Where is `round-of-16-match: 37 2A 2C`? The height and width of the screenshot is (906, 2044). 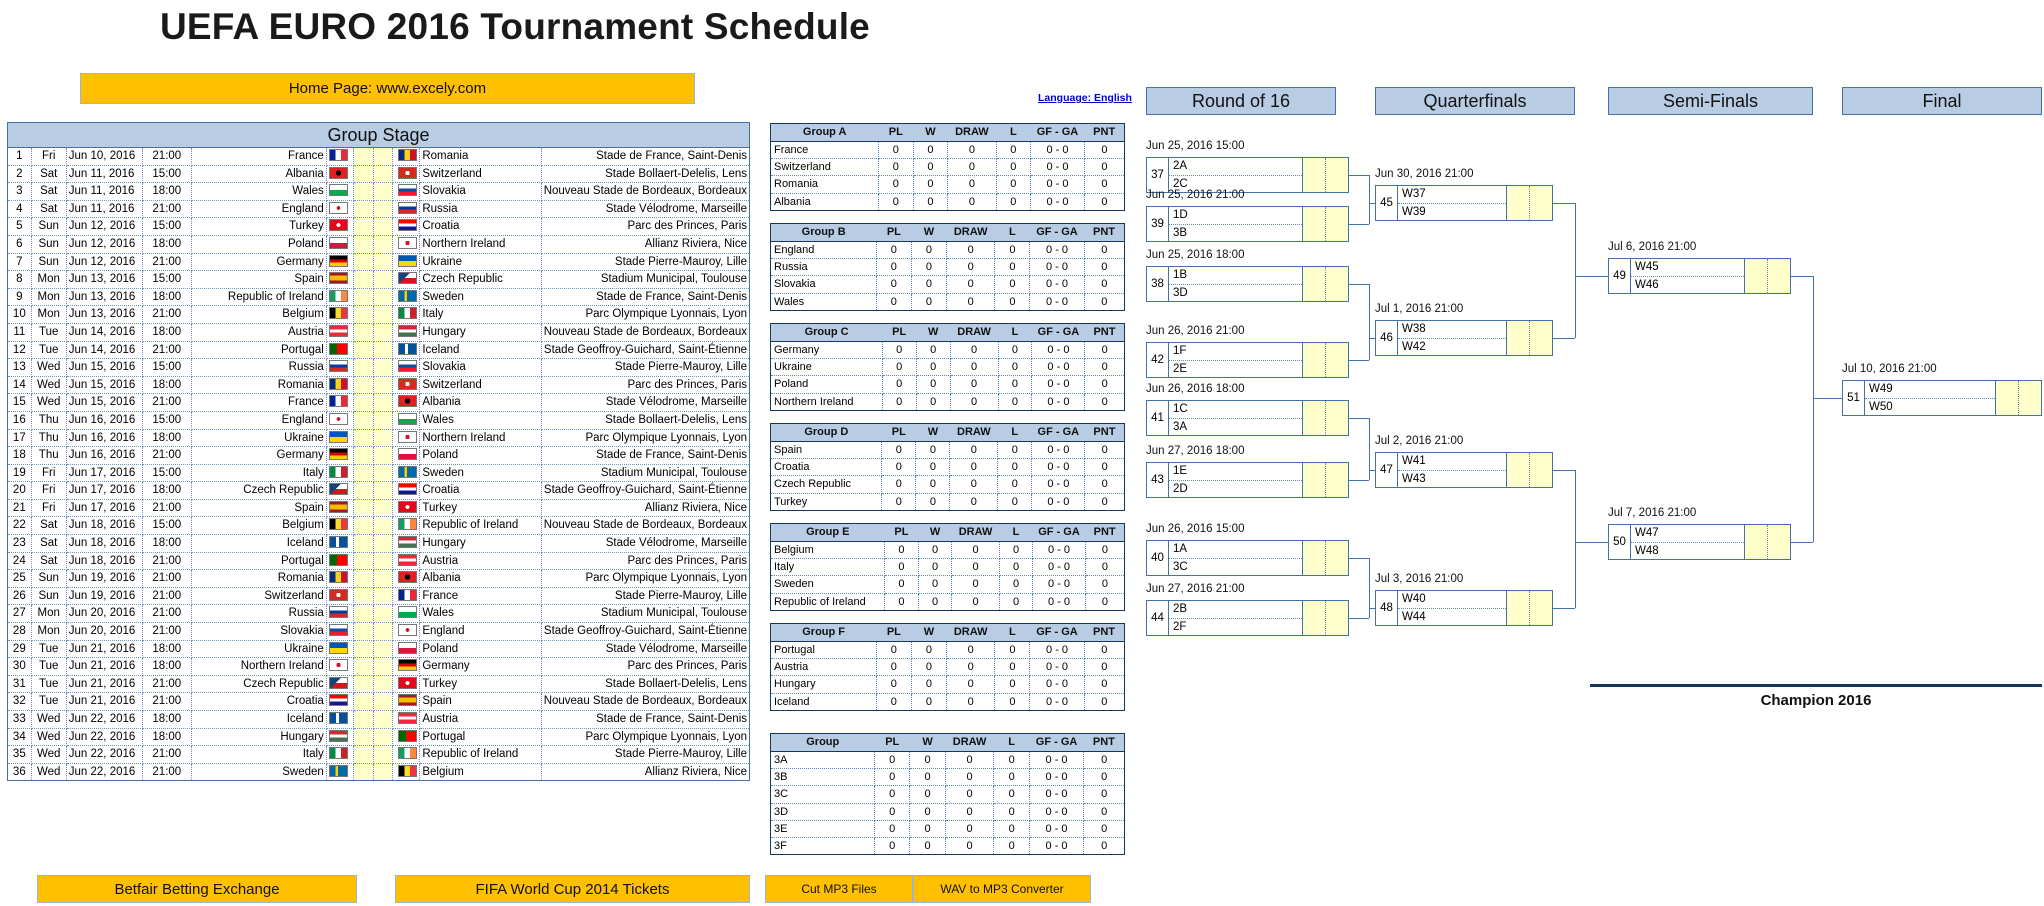
round-of-16-match: 37 2A 2C is located at coordinates (1247, 175).